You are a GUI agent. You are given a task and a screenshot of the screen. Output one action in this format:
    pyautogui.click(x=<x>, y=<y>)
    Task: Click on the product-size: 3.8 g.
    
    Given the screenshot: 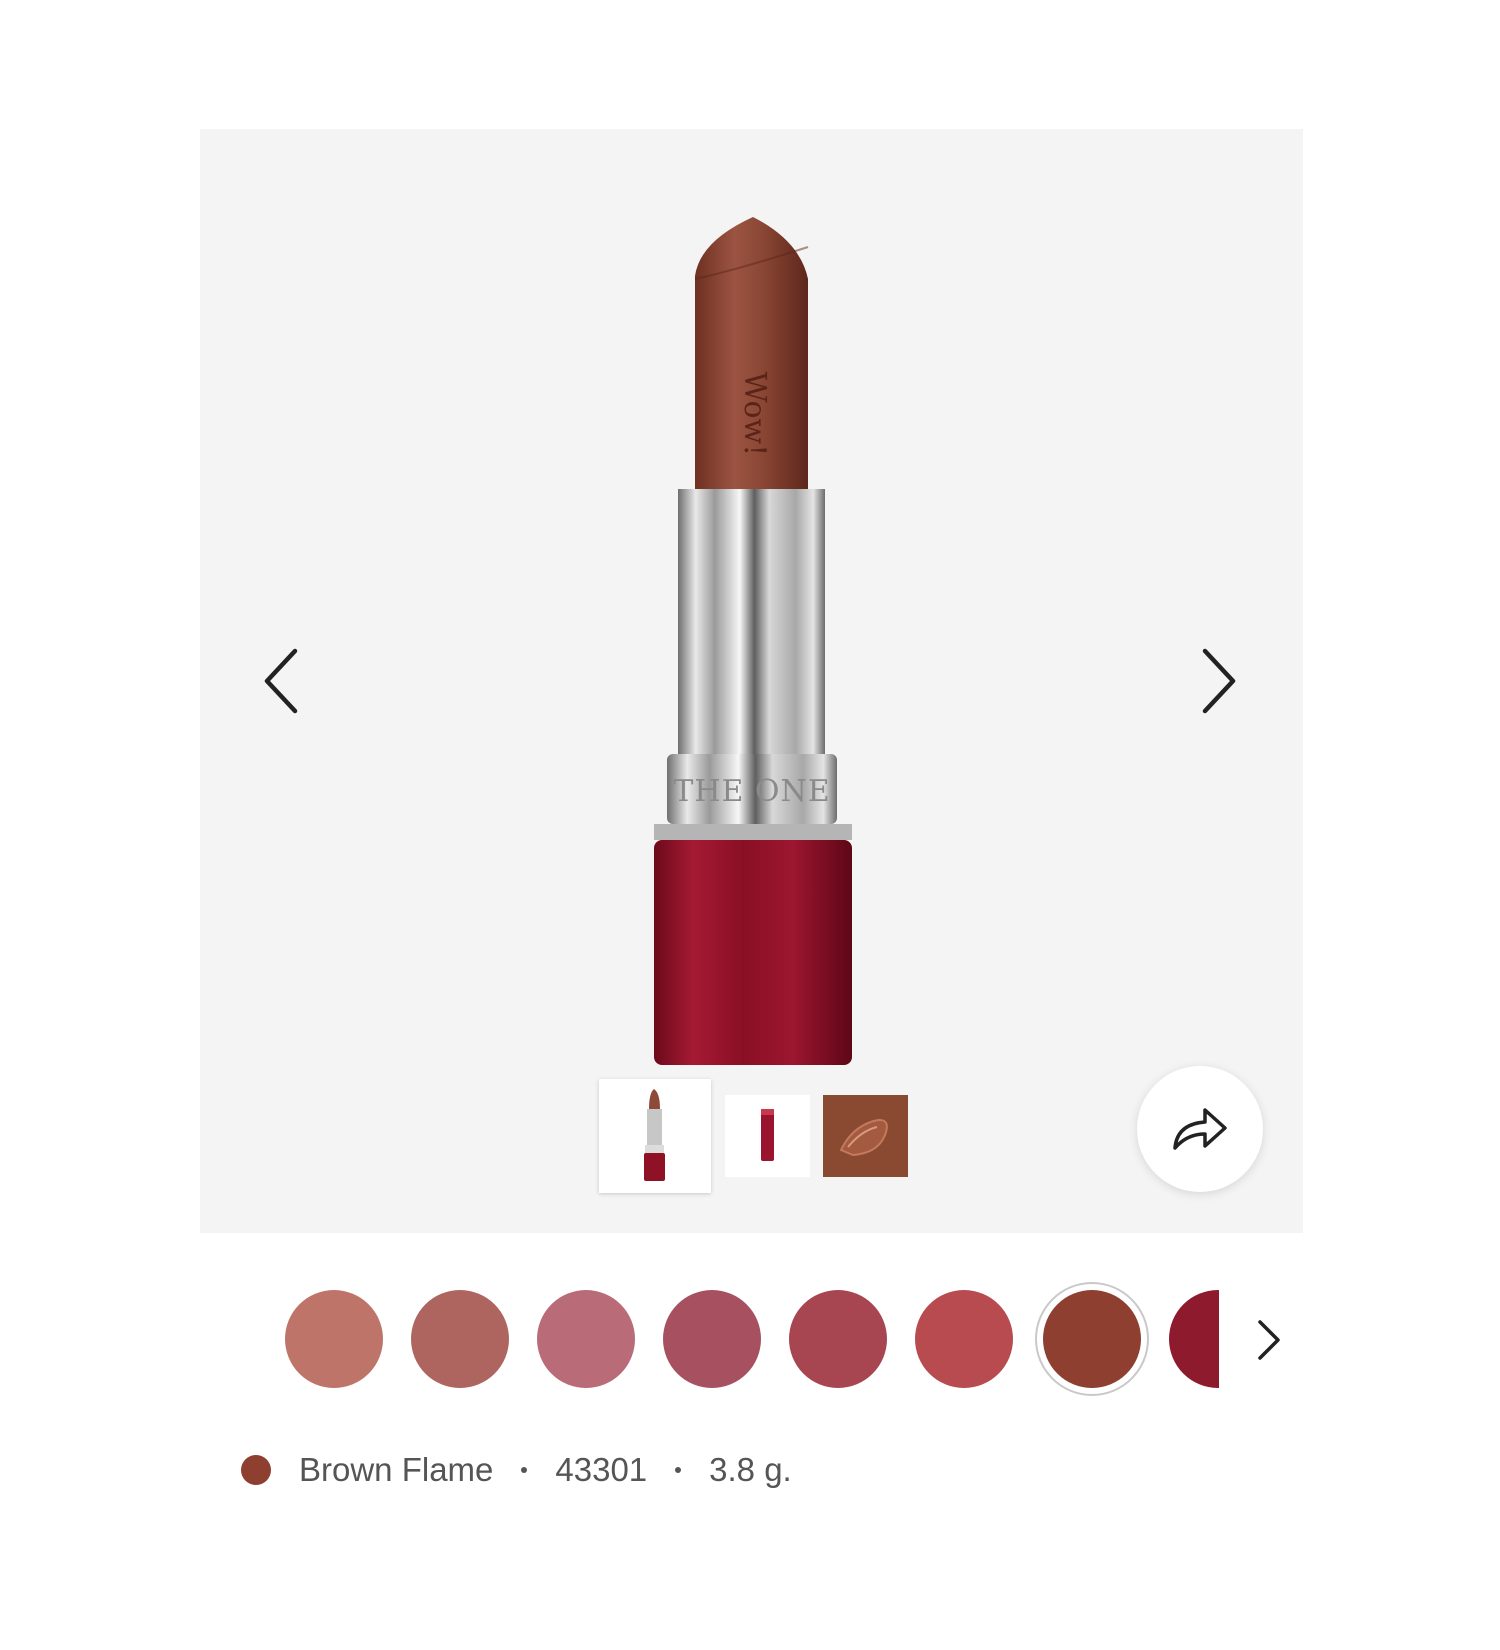 What is the action you would take?
    pyautogui.click(x=750, y=1469)
    